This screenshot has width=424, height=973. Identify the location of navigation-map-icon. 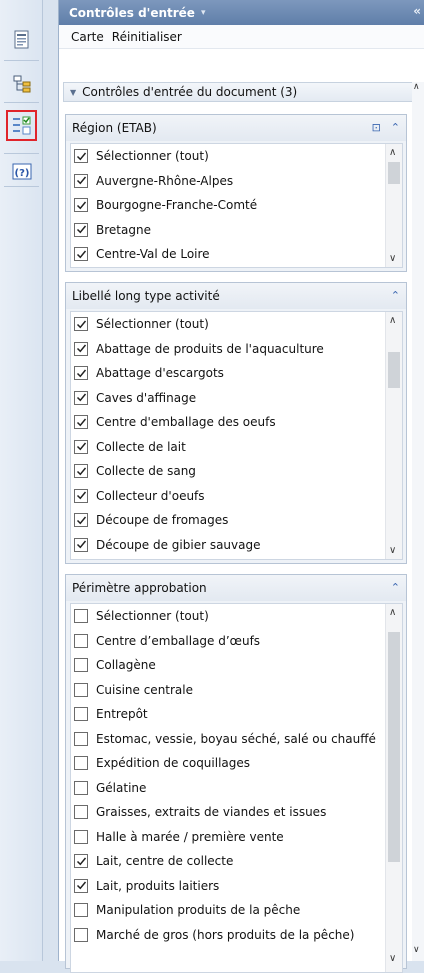
(21, 83).